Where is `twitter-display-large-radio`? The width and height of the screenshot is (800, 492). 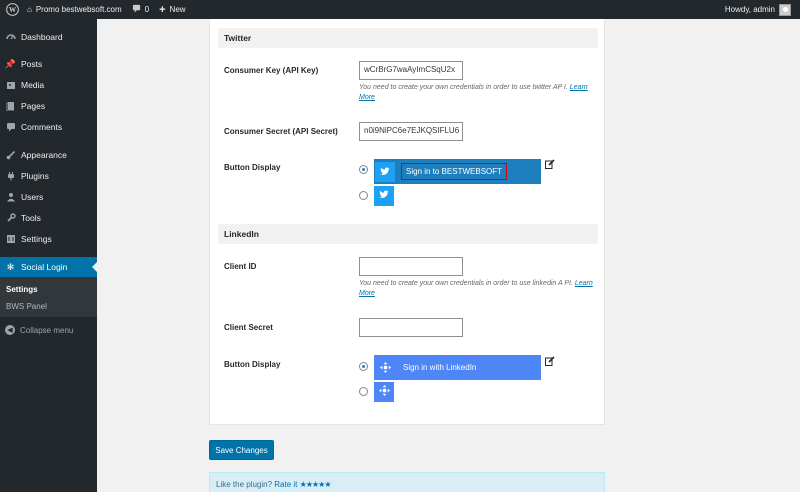 twitter-display-large-radio is located at coordinates (363, 169).